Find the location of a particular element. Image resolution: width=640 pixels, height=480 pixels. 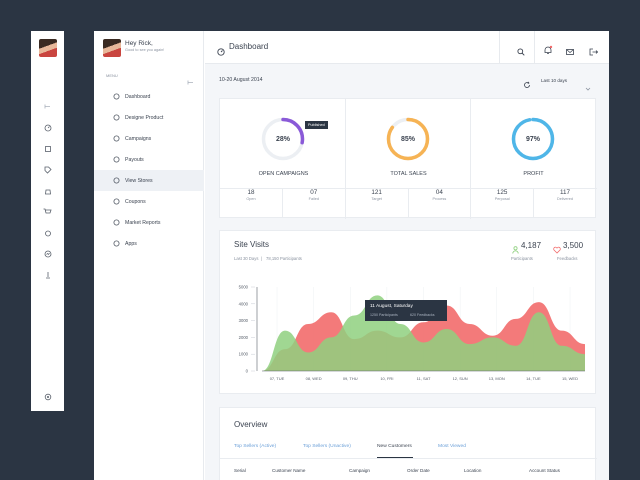

chart-tooltip-feedbacks: 620 Feedbacks is located at coordinates (422, 315).